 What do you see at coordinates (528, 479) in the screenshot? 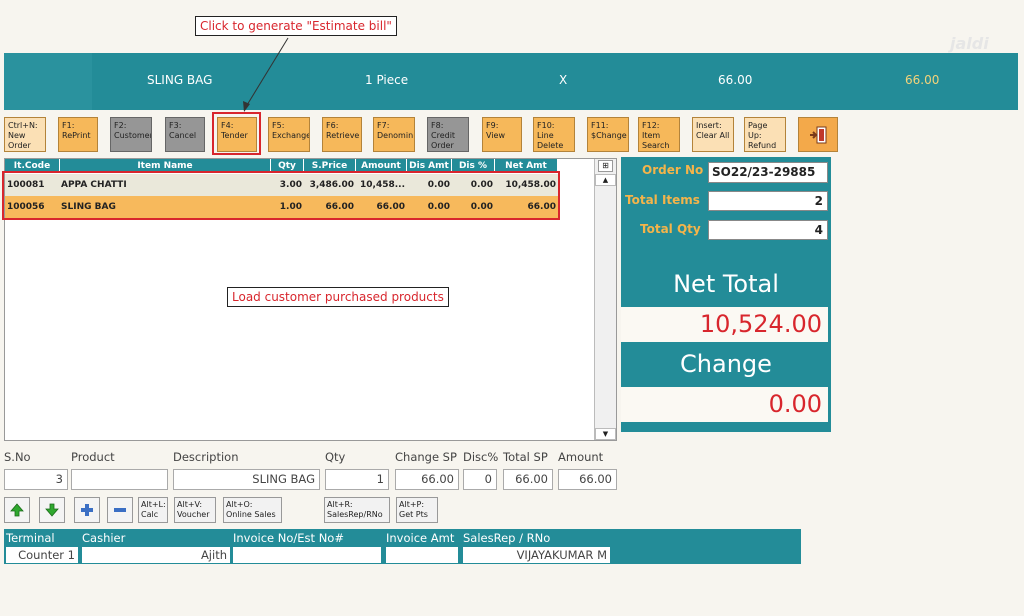
I see `total-sp-field: 66.00` at bounding box center [528, 479].